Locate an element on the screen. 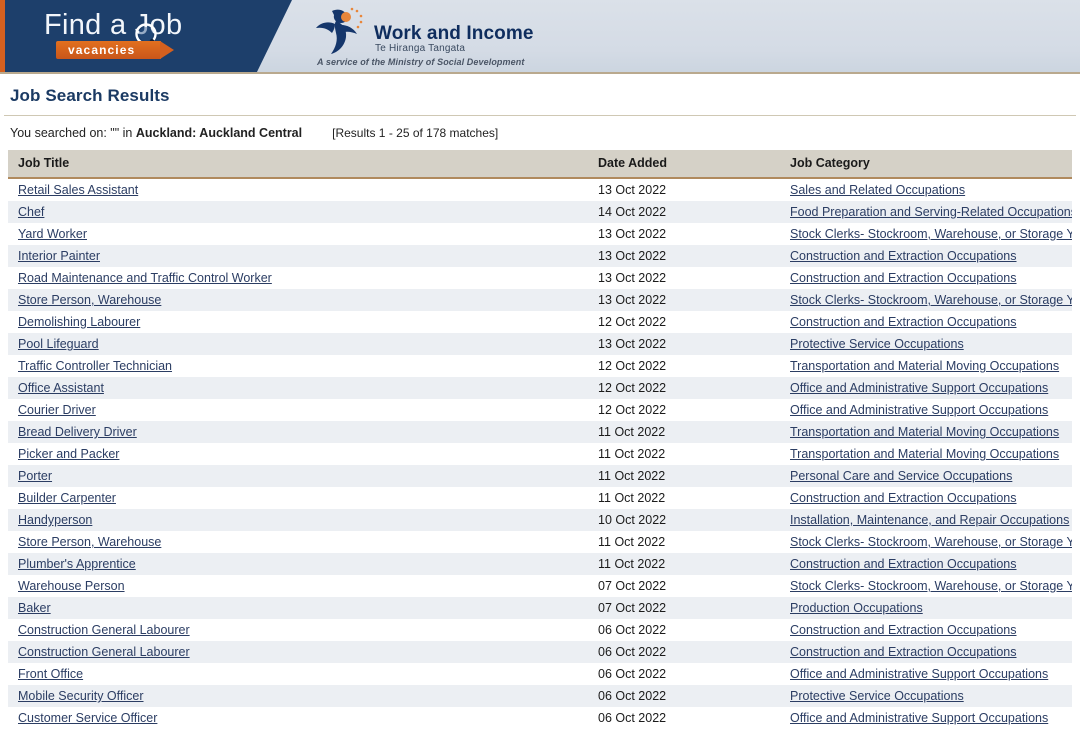 The width and height of the screenshot is (1080, 729). cell-job-title: Mobile Security Officer is located at coordinates (298, 696).